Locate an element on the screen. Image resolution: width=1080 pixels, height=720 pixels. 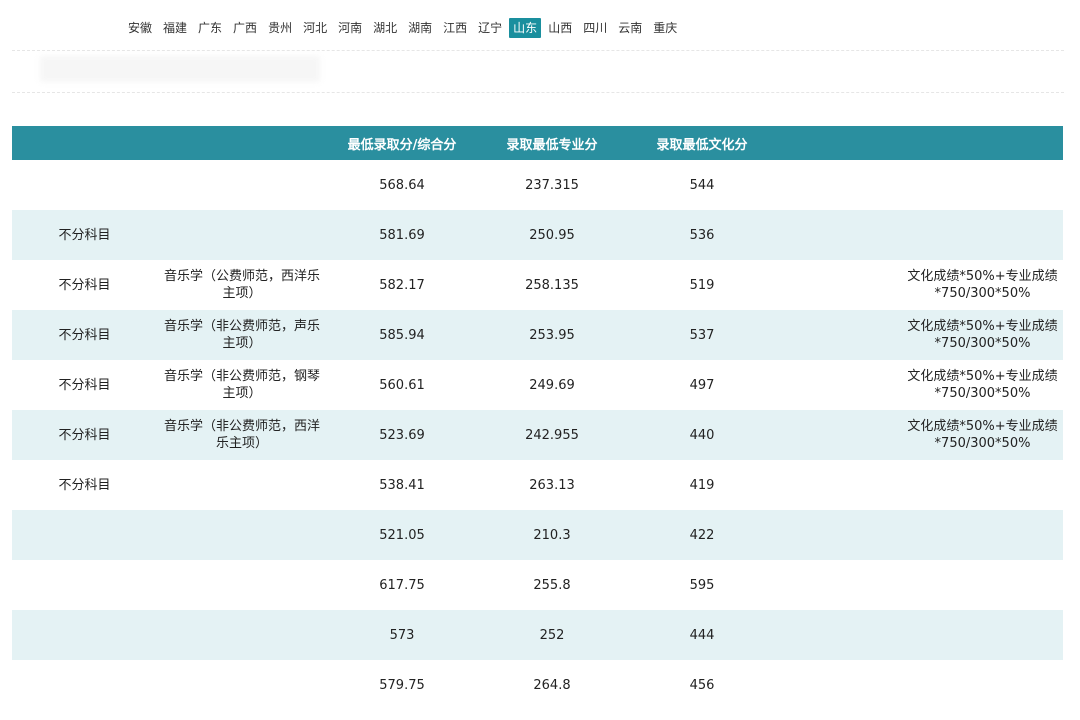
table-row: 521.05 210.3 422 is located at coordinates (537, 535).